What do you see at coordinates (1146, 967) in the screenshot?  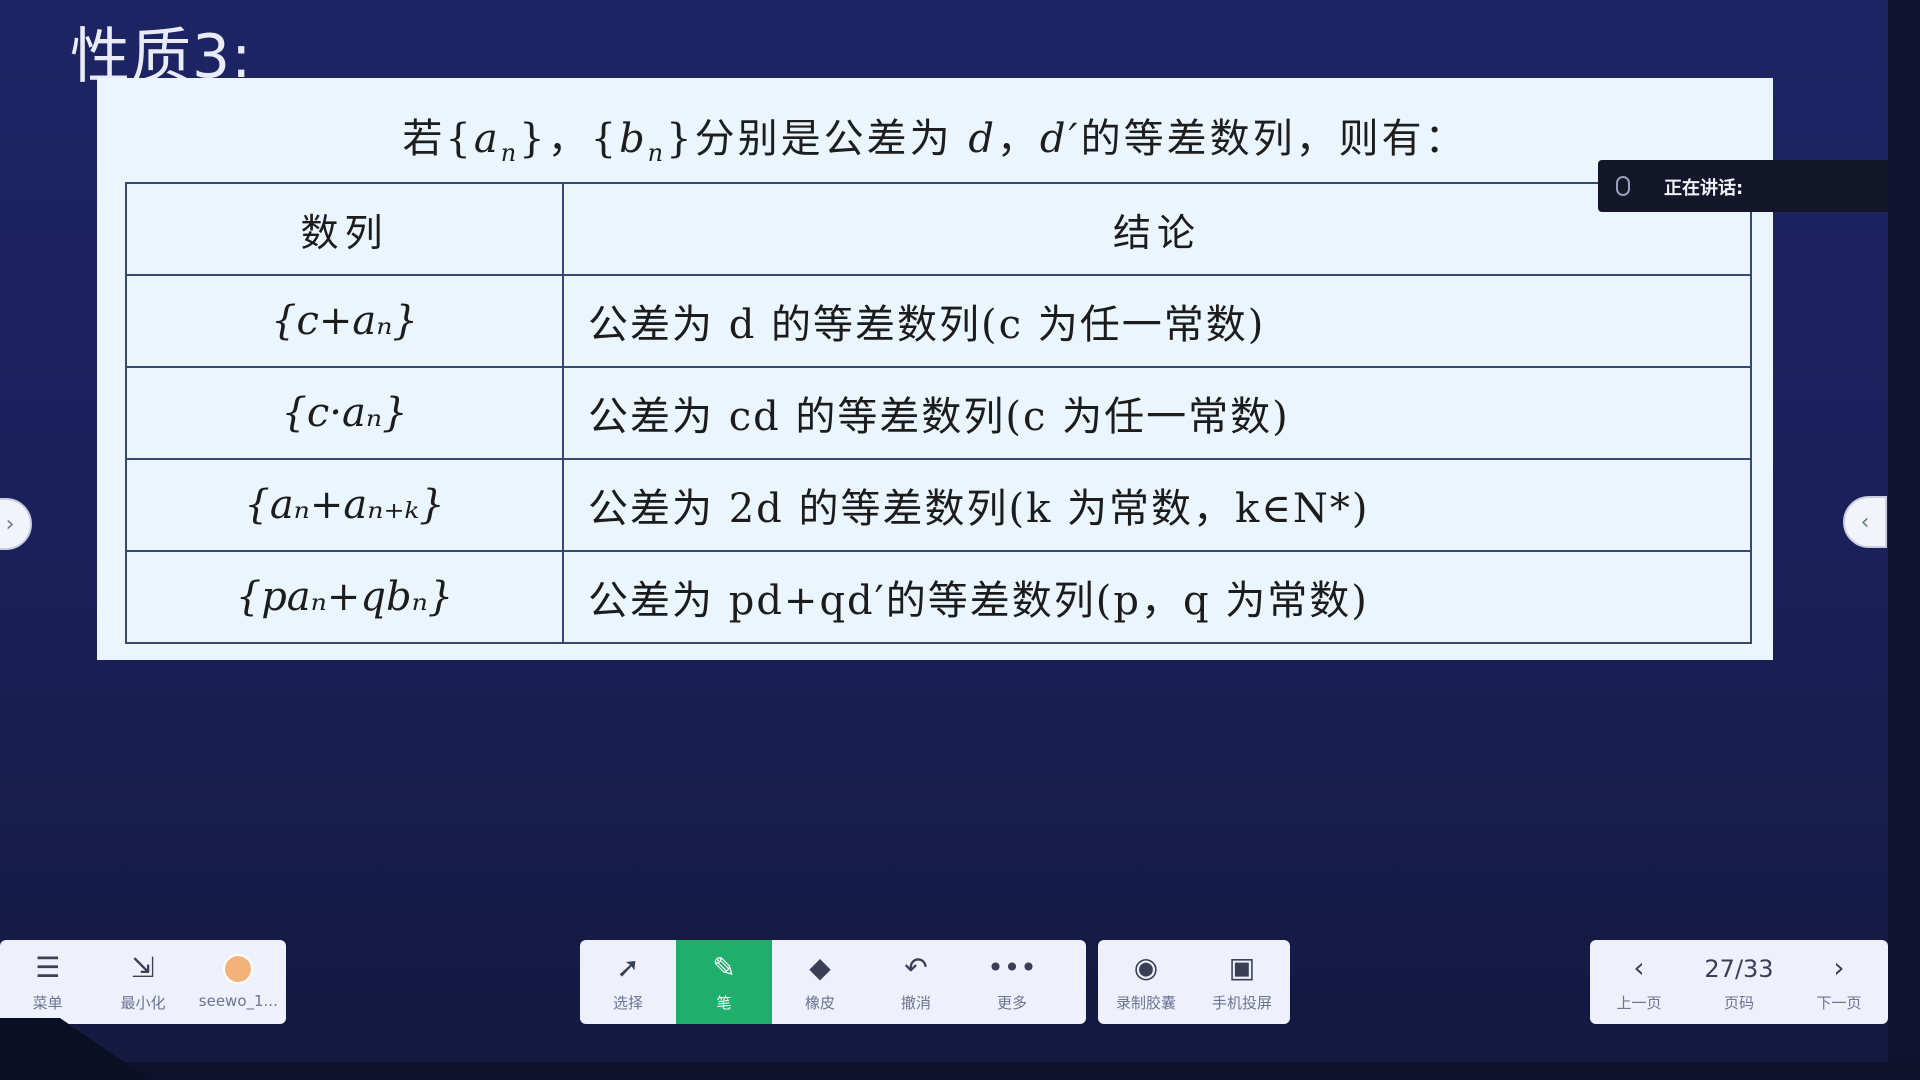 I see `eye-record-icon: ◉` at bounding box center [1146, 967].